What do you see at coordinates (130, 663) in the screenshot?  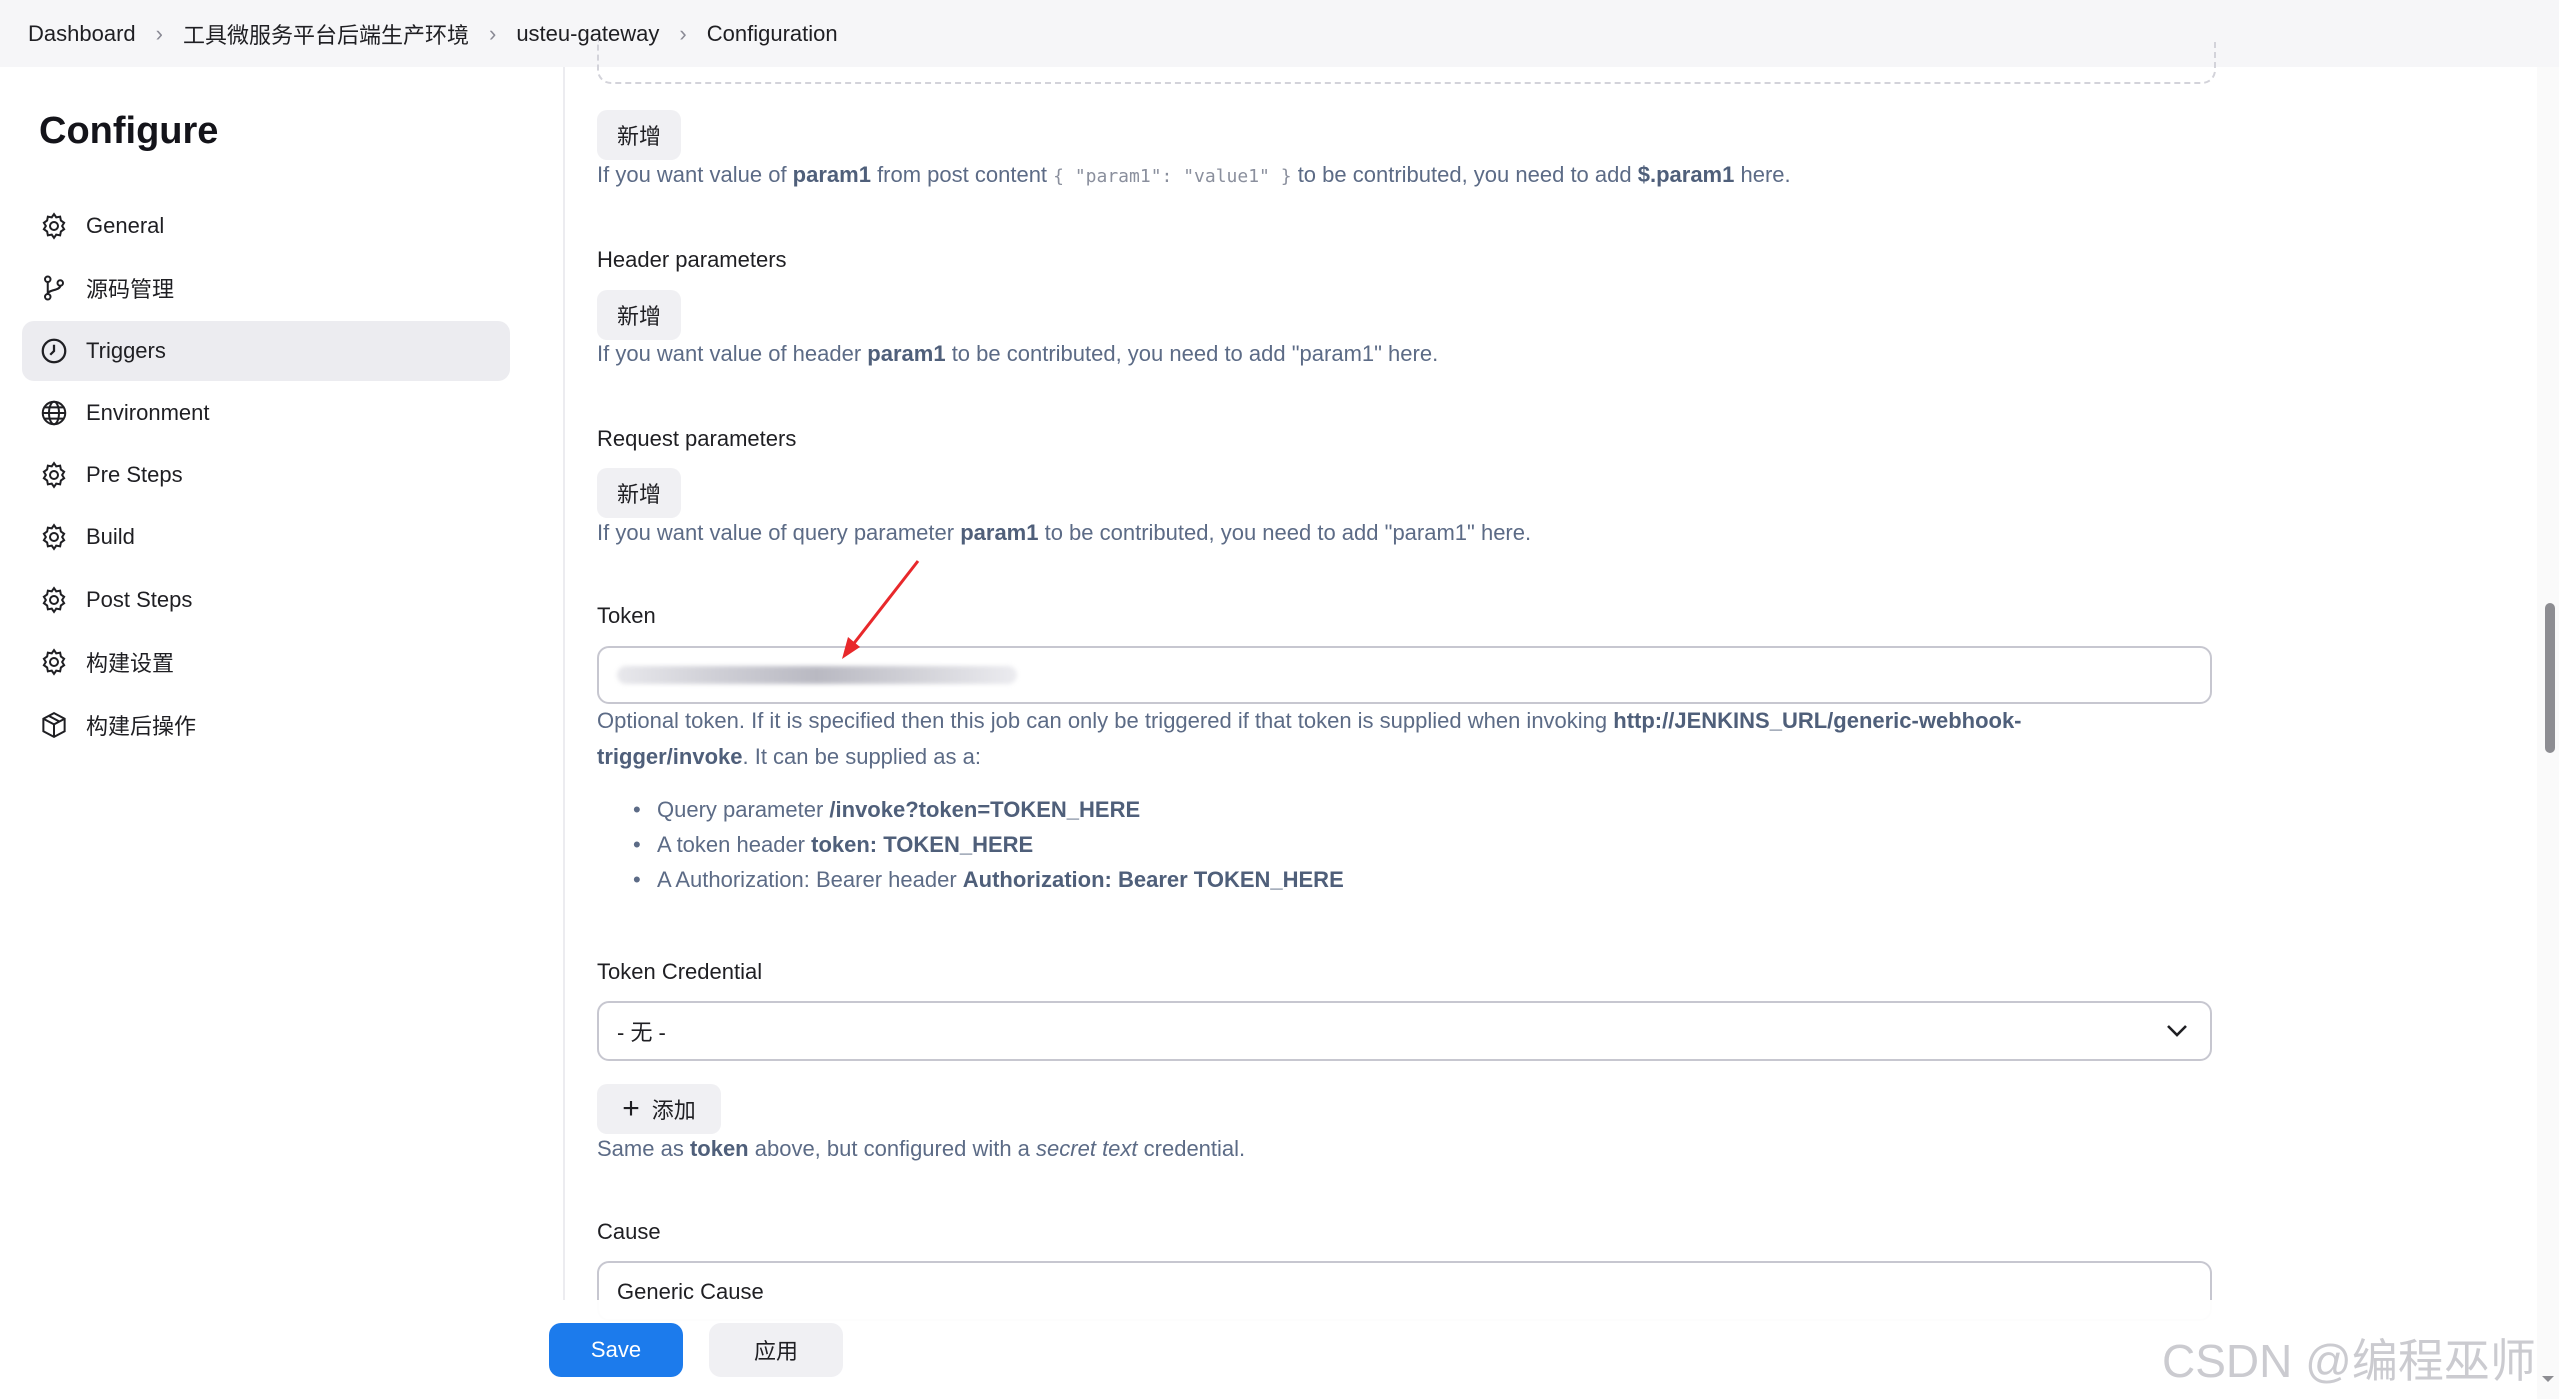 I see `sidebar-item-label: 构建设置` at bounding box center [130, 663].